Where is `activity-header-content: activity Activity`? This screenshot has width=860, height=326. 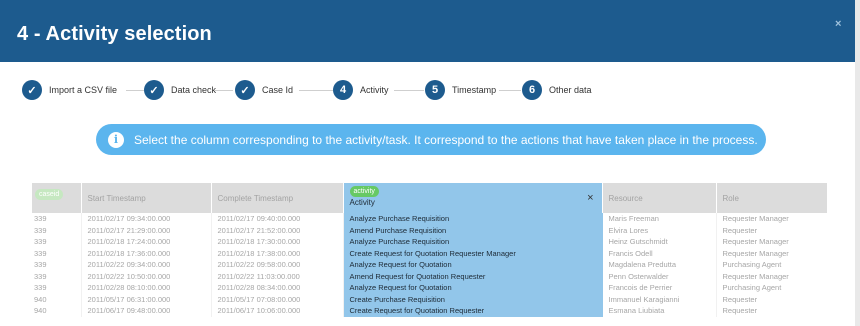
activity-header-content: activity Activity is located at coordinates (364, 196).